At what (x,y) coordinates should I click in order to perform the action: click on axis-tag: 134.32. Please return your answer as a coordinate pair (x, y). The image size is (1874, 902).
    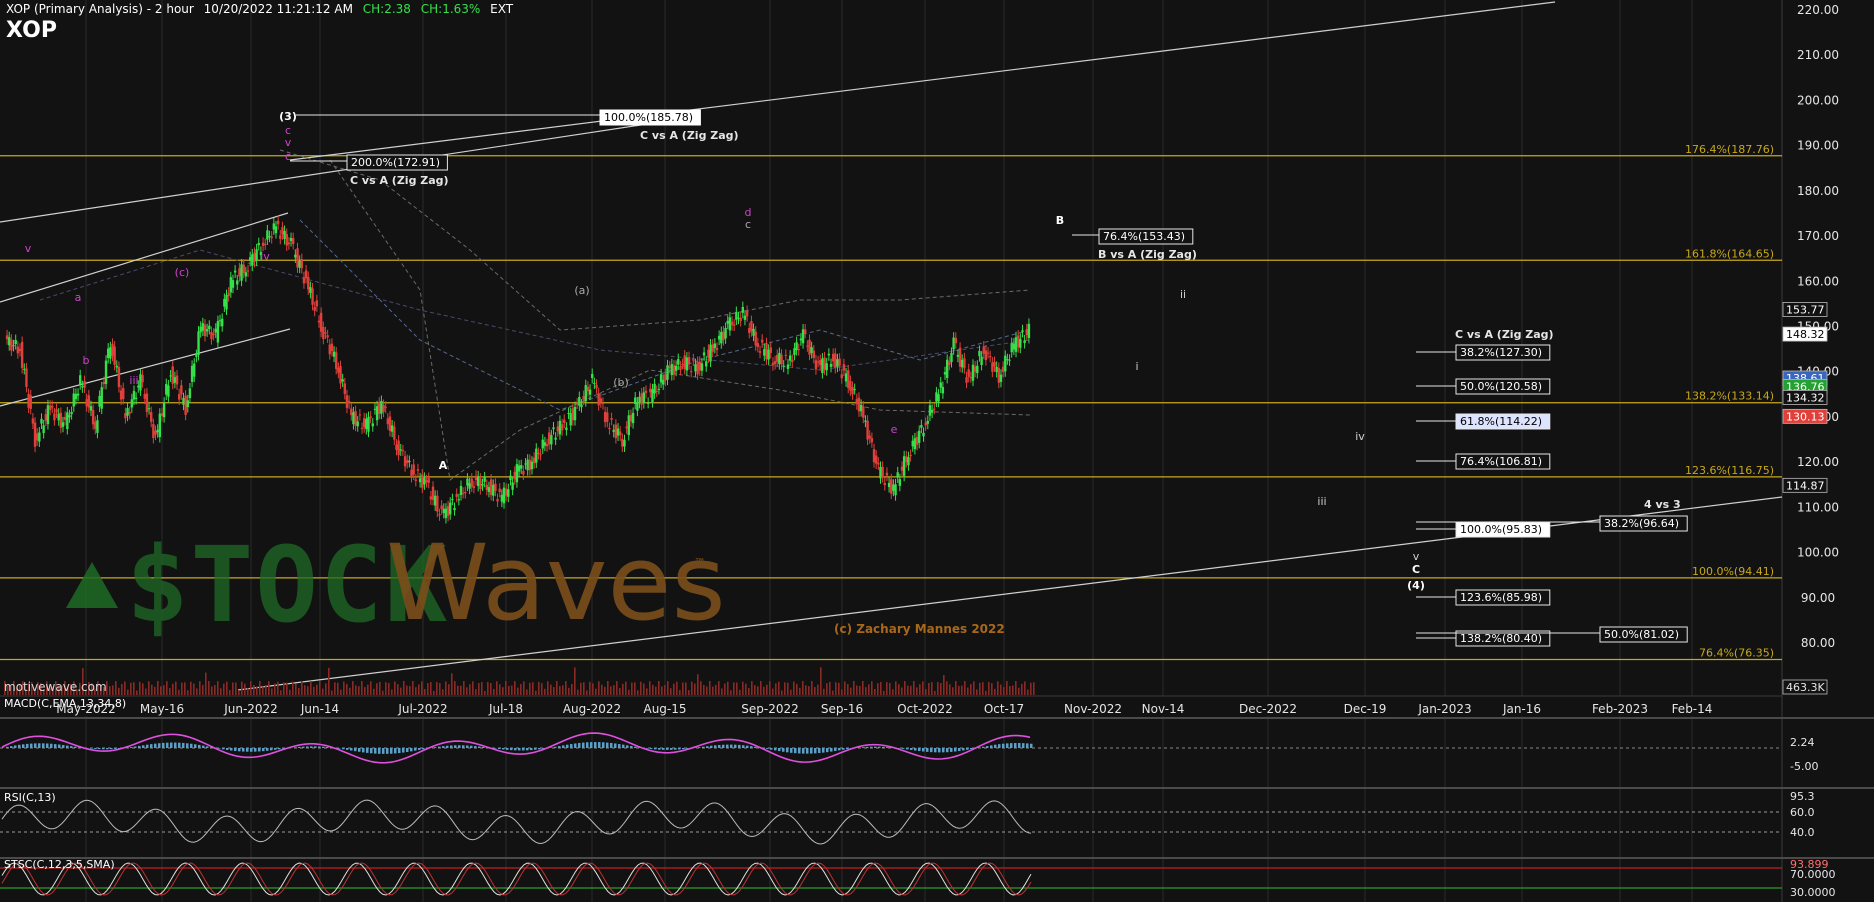
    Looking at the image, I should click on (1805, 397).